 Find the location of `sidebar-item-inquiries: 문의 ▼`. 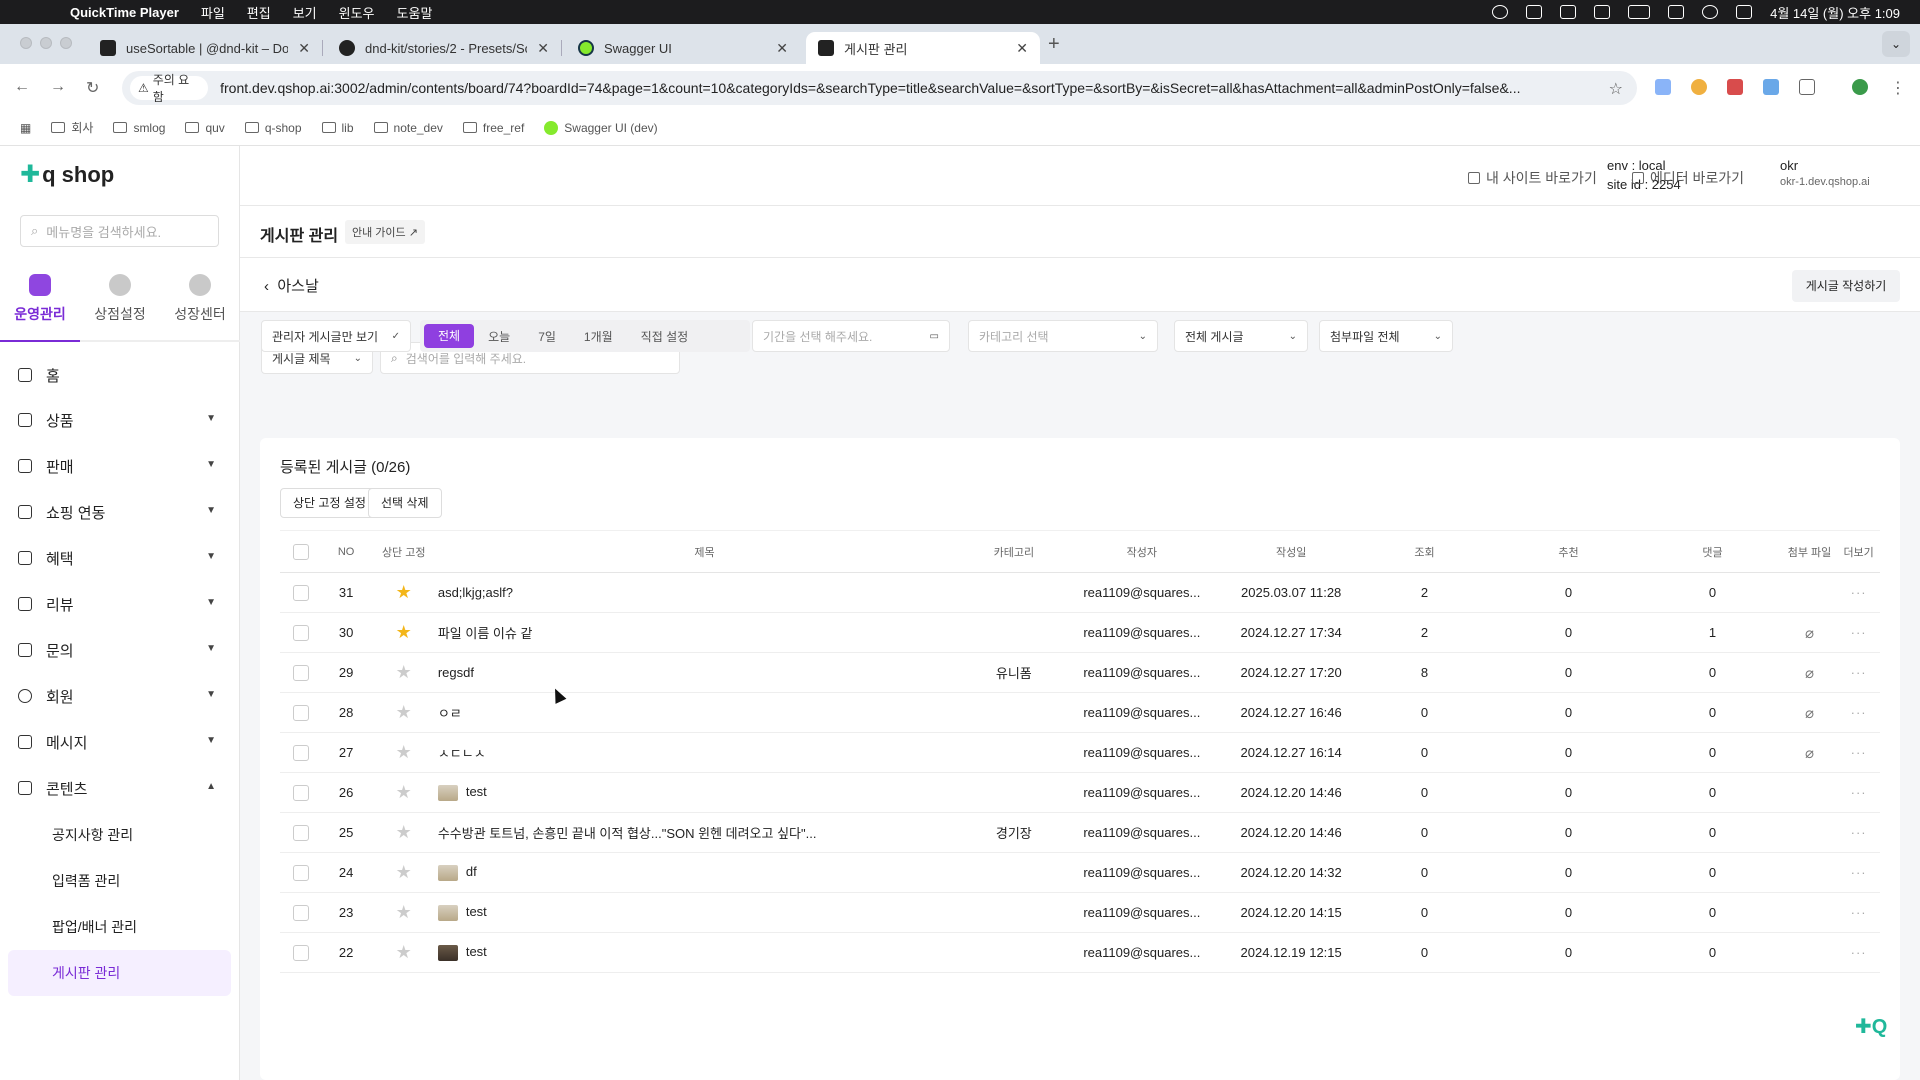

sidebar-item-inquiries: 문의 ▼ is located at coordinates (120, 650).